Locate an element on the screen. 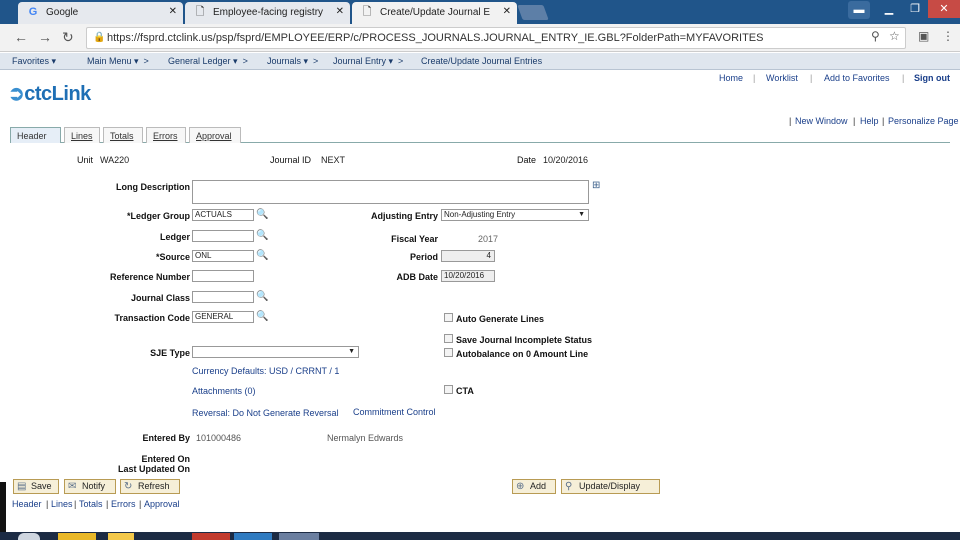 Image resolution: width=960 pixels, height=540 pixels. cta-checkbox is located at coordinates (448, 389).